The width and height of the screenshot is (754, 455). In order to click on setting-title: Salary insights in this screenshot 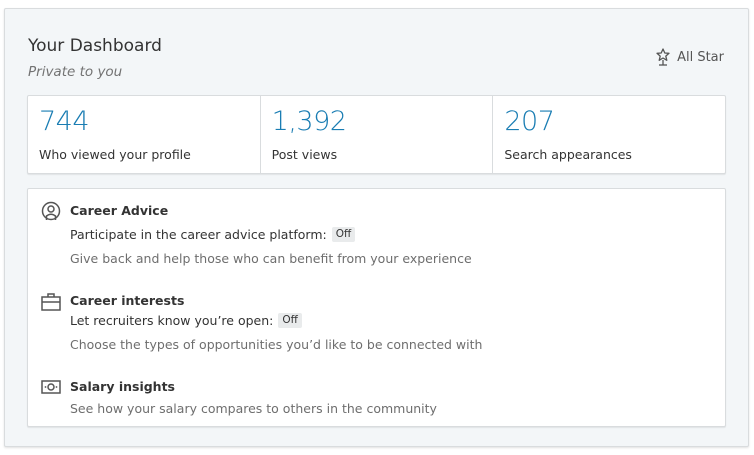, I will do `click(122, 386)`.